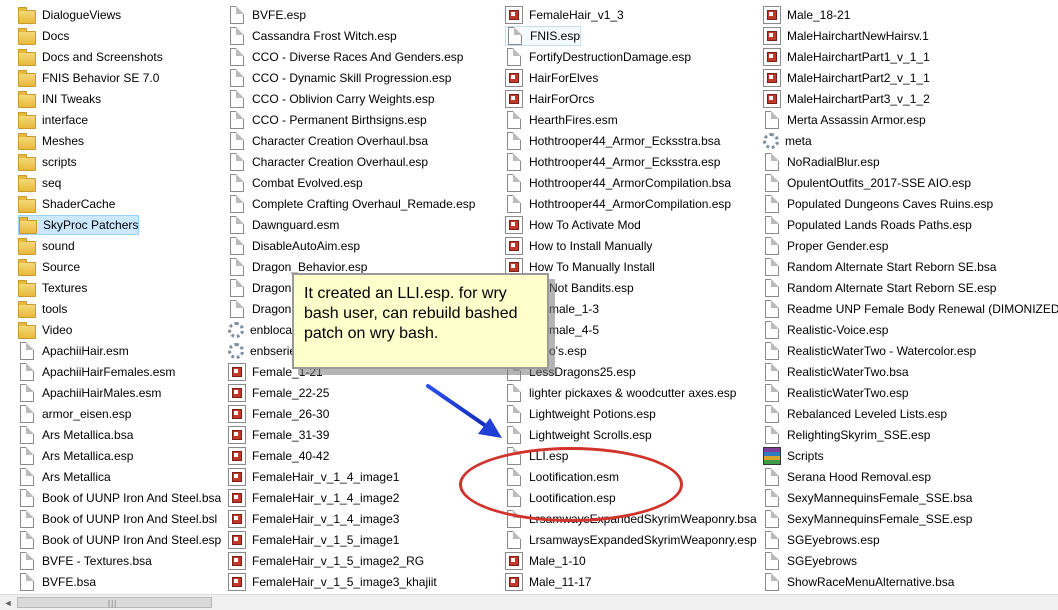 This screenshot has height=610, width=1058. I want to click on file-item: Meshes, so click(51, 141).